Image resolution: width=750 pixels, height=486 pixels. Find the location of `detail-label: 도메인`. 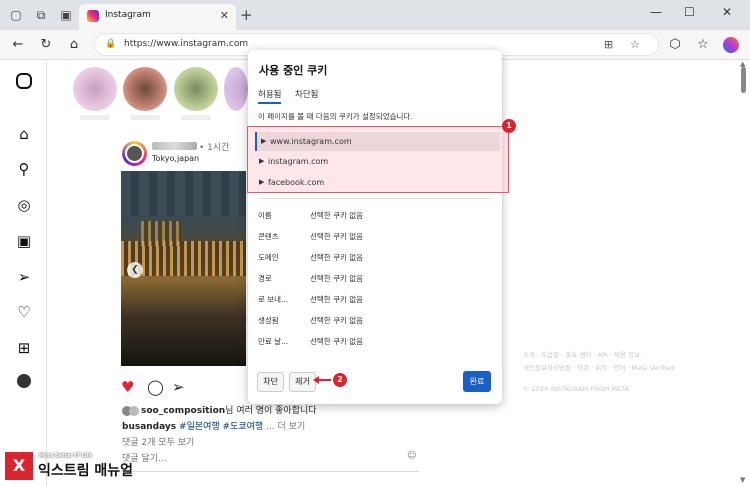

detail-label: 도메인 is located at coordinates (268, 257).